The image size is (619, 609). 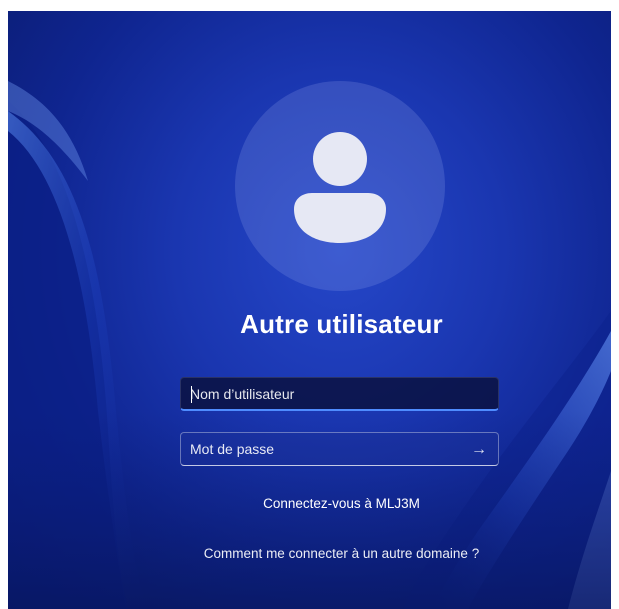 I want to click on password-input, so click(x=339, y=449).